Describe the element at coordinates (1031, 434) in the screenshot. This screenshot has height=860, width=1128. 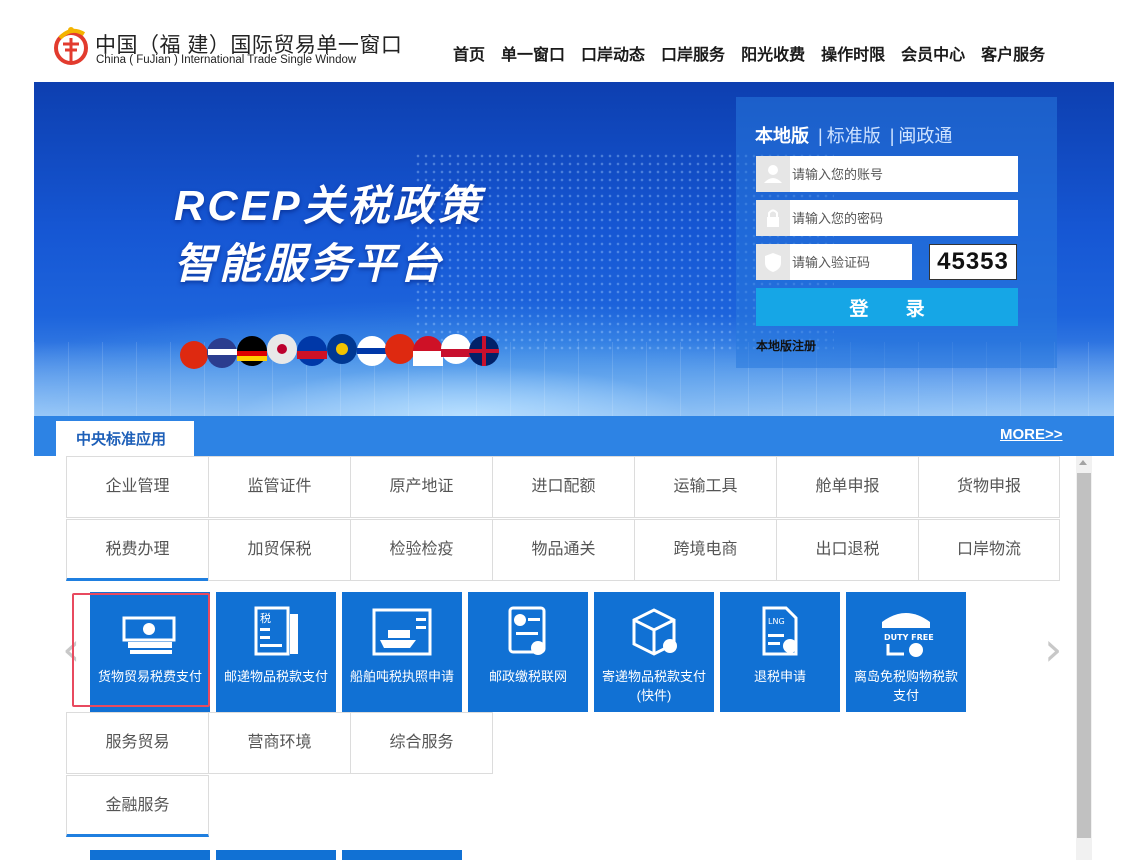
I see `more-link: MORE>>` at that location.